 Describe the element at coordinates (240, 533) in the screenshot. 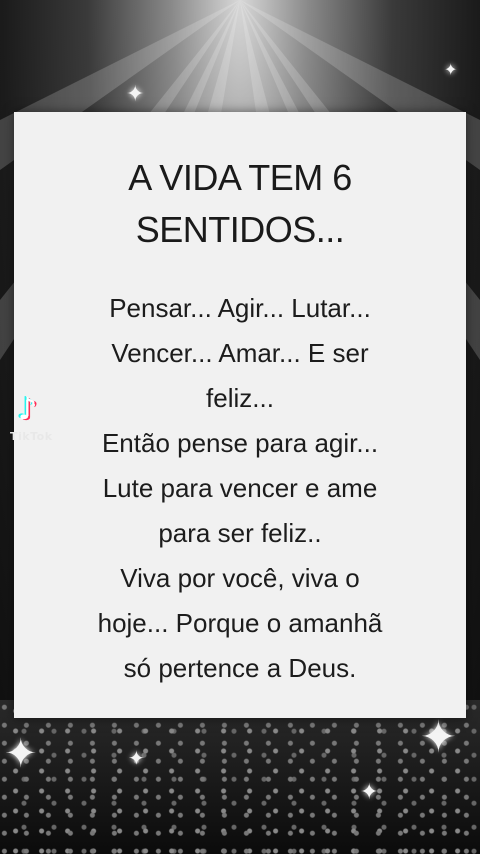

I see `quote-line: para ser feliz..` at that location.